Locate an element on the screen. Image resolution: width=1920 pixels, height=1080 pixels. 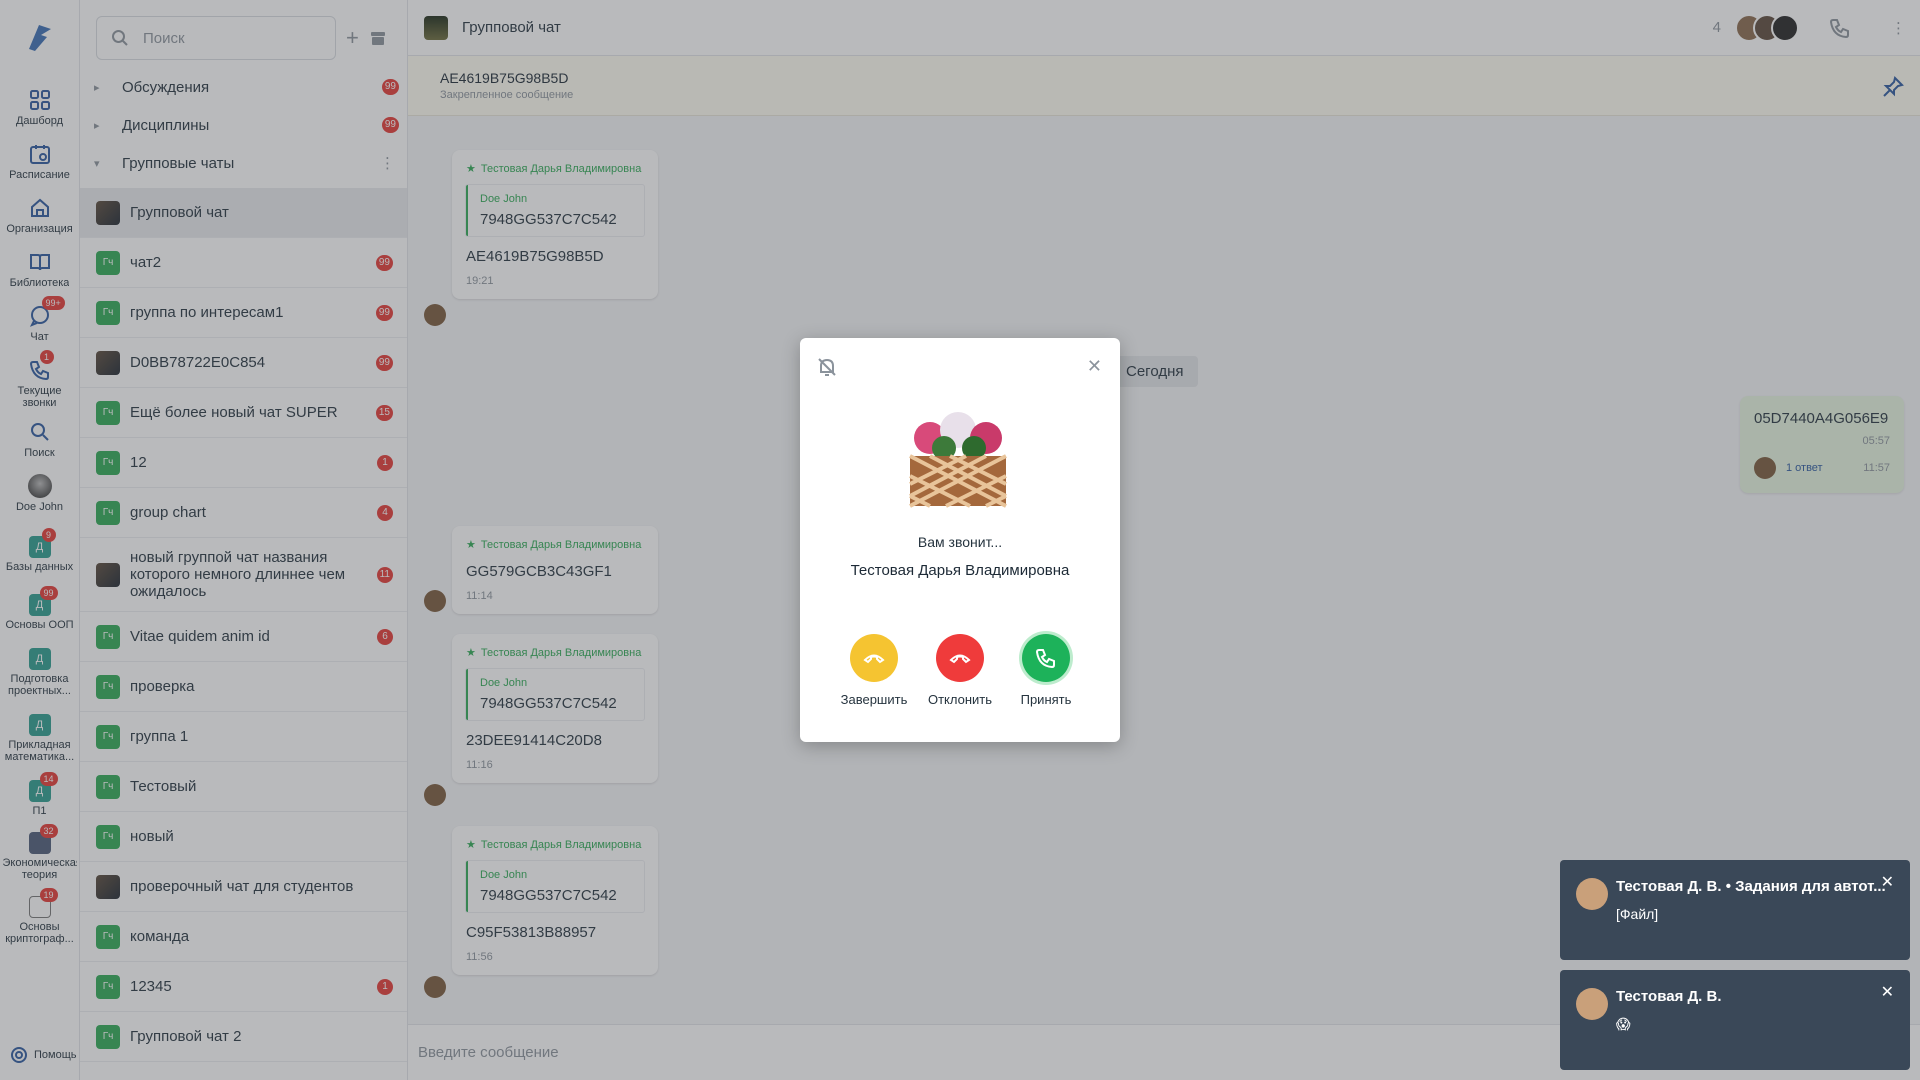
caller-name: Тестовая Дарья Владимировна is located at coordinates (960, 570).